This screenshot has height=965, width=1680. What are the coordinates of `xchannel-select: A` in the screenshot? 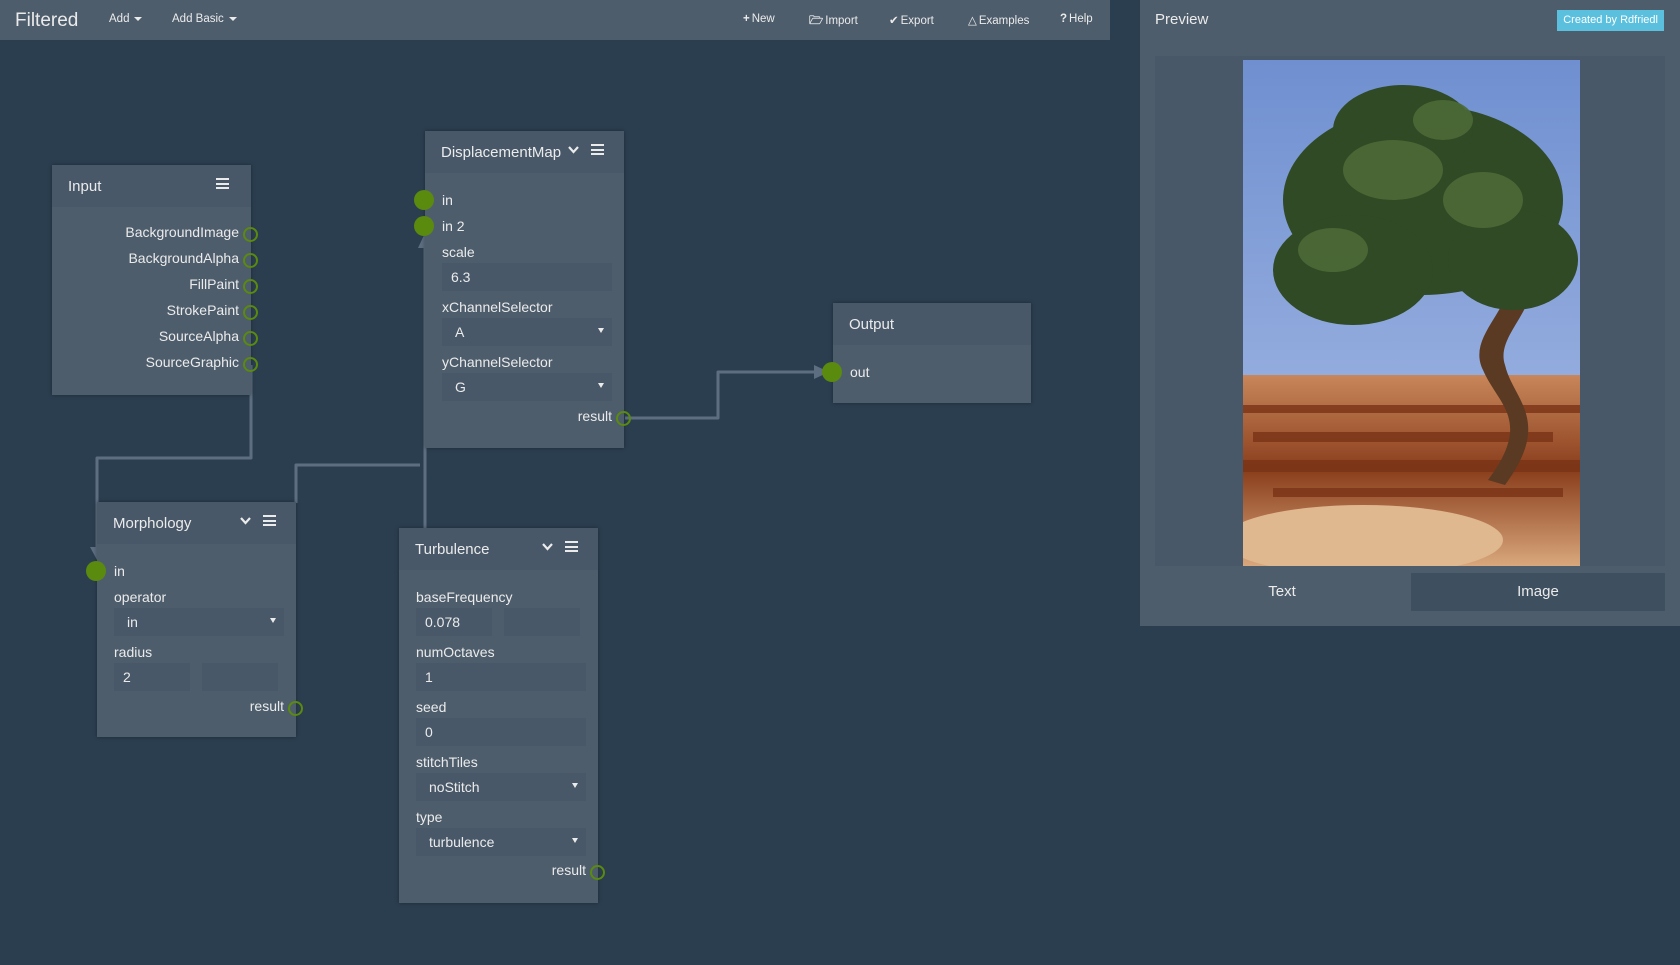 It's located at (527, 332).